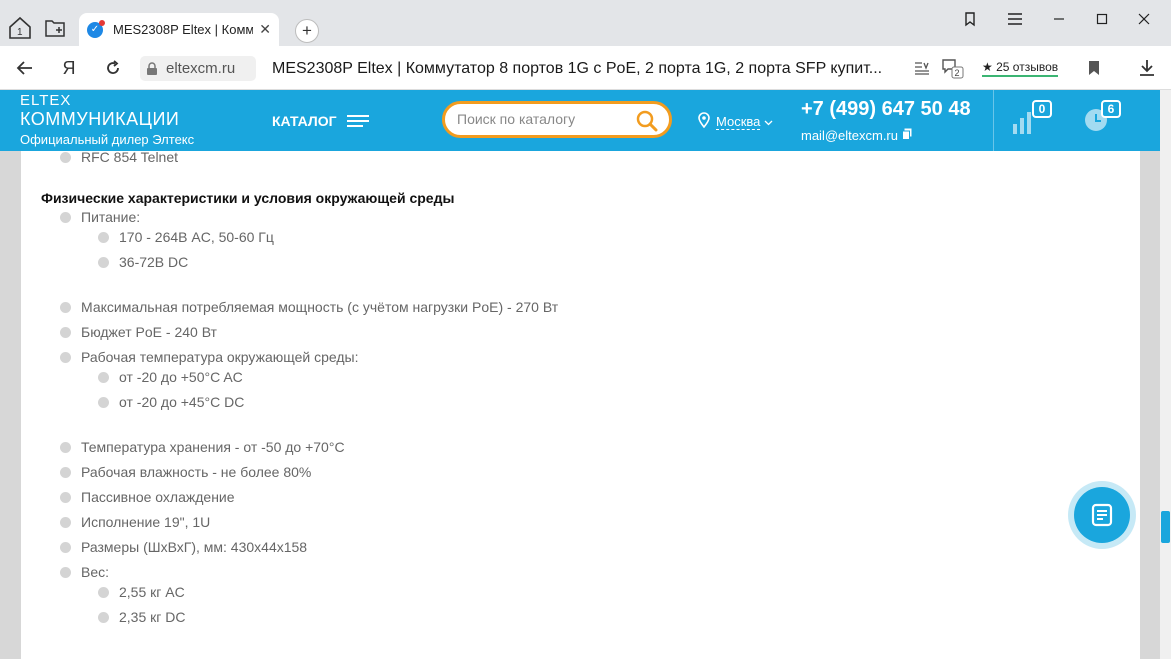 Image resolution: width=1171 pixels, height=659 pixels. I want to click on folder-plus-icon, so click(55, 28).